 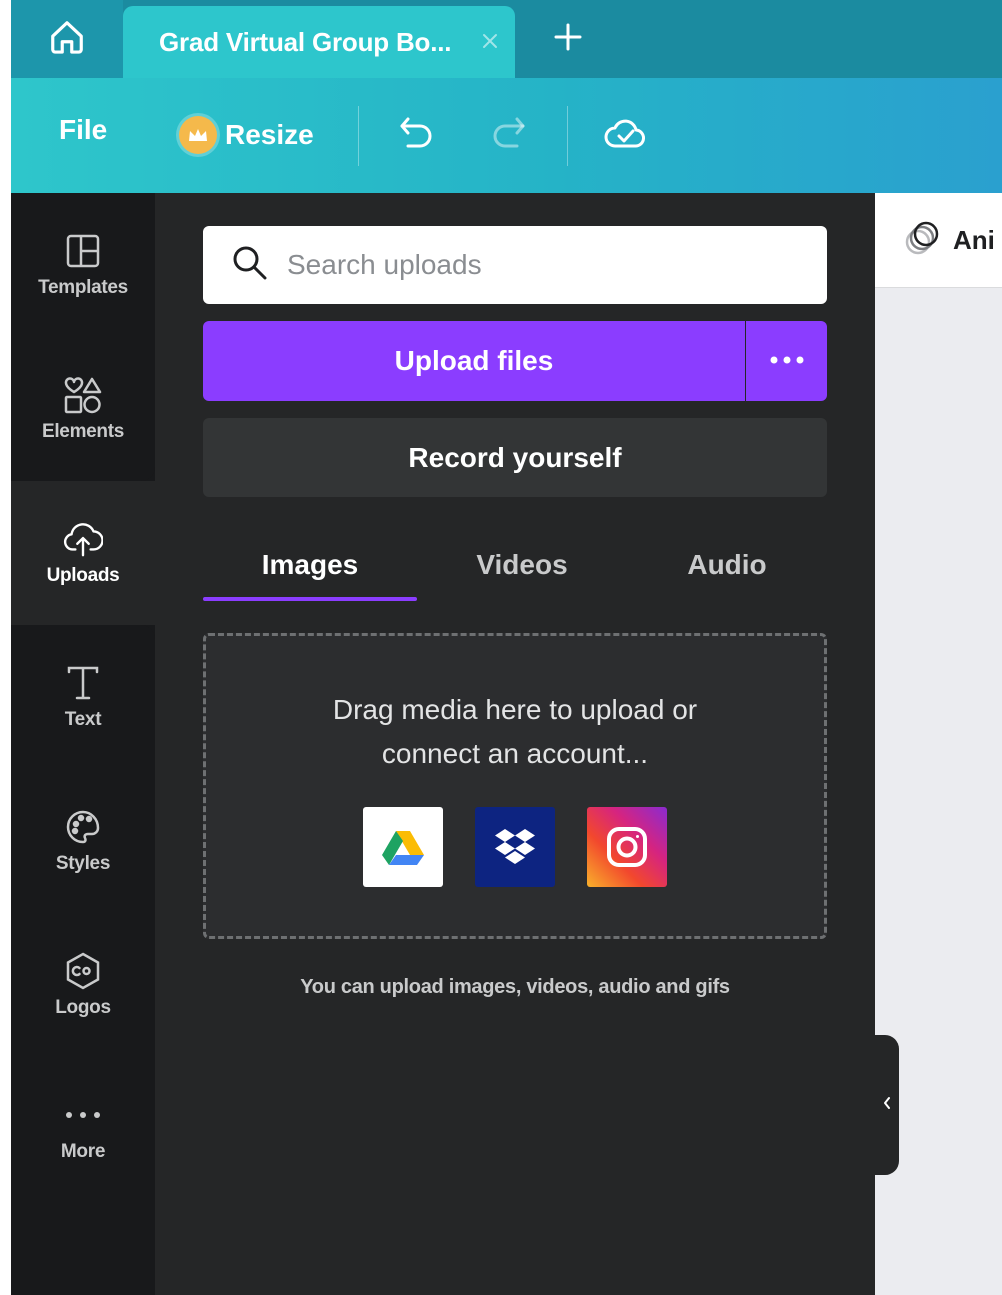 What do you see at coordinates (310, 565) in the screenshot?
I see `tab-images: Images` at bounding box center [310, 565].